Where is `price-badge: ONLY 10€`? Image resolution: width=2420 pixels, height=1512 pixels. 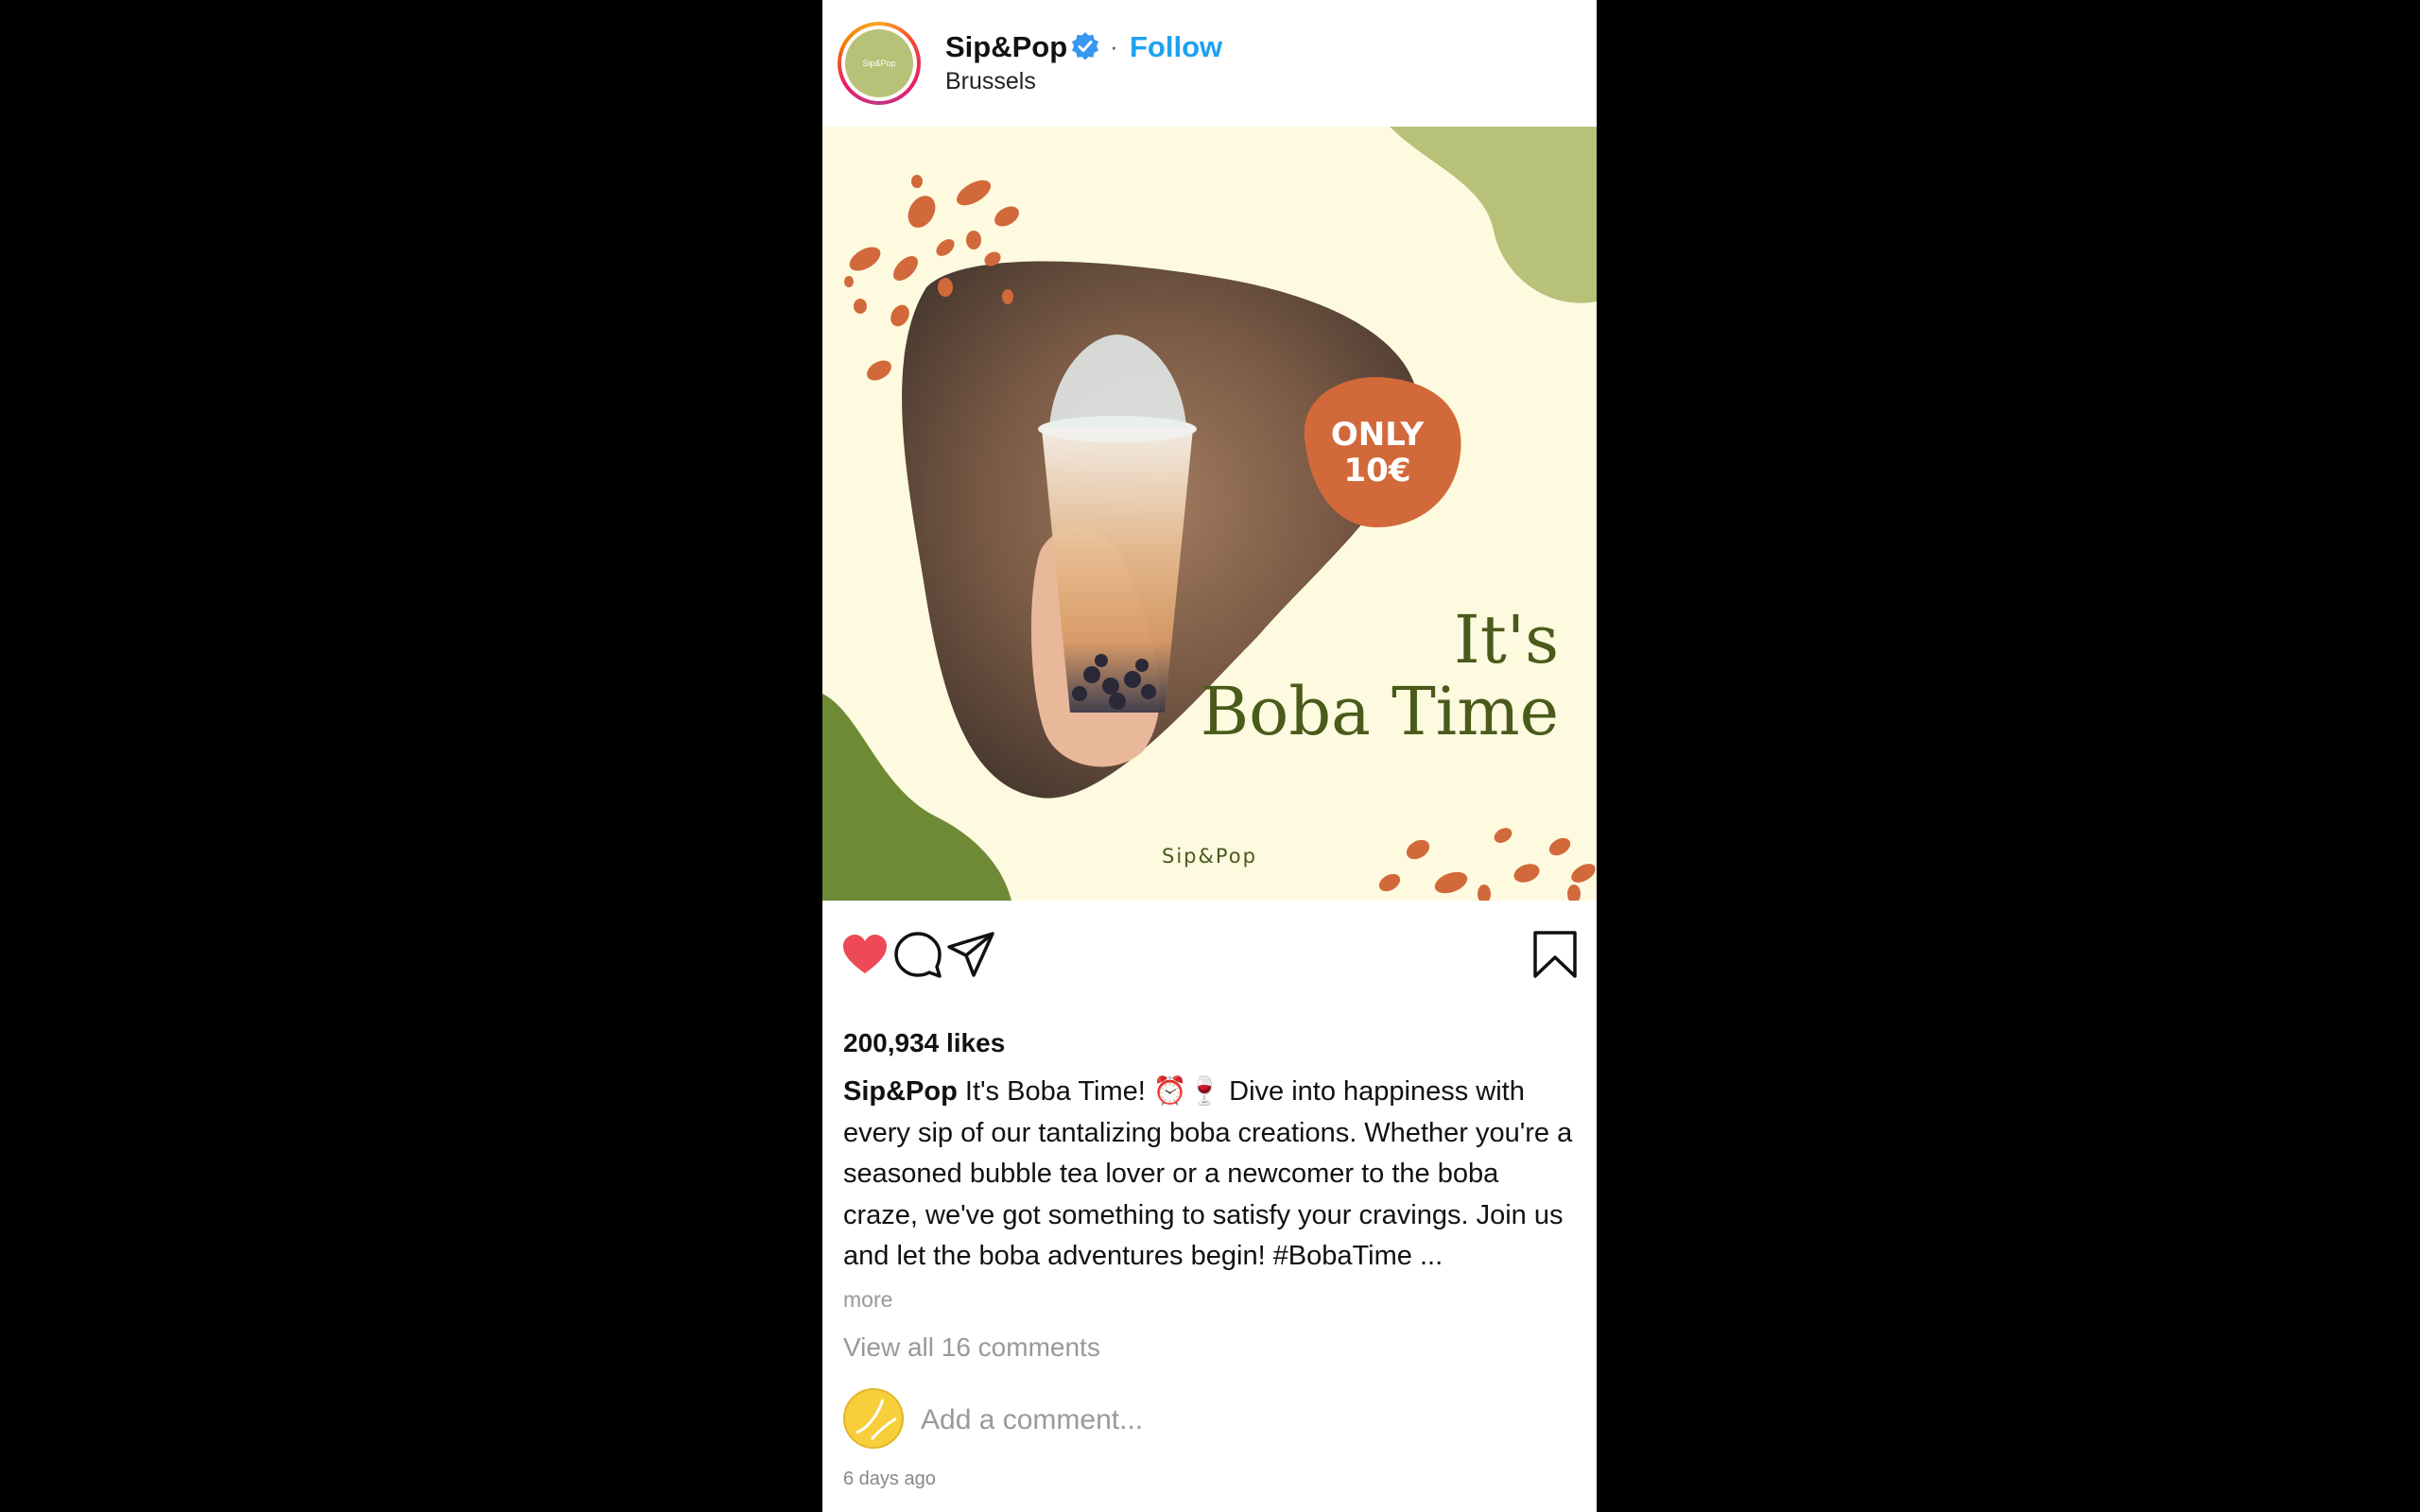 price-badge: ONLY 10€ is located at coordinates (1377, 452).